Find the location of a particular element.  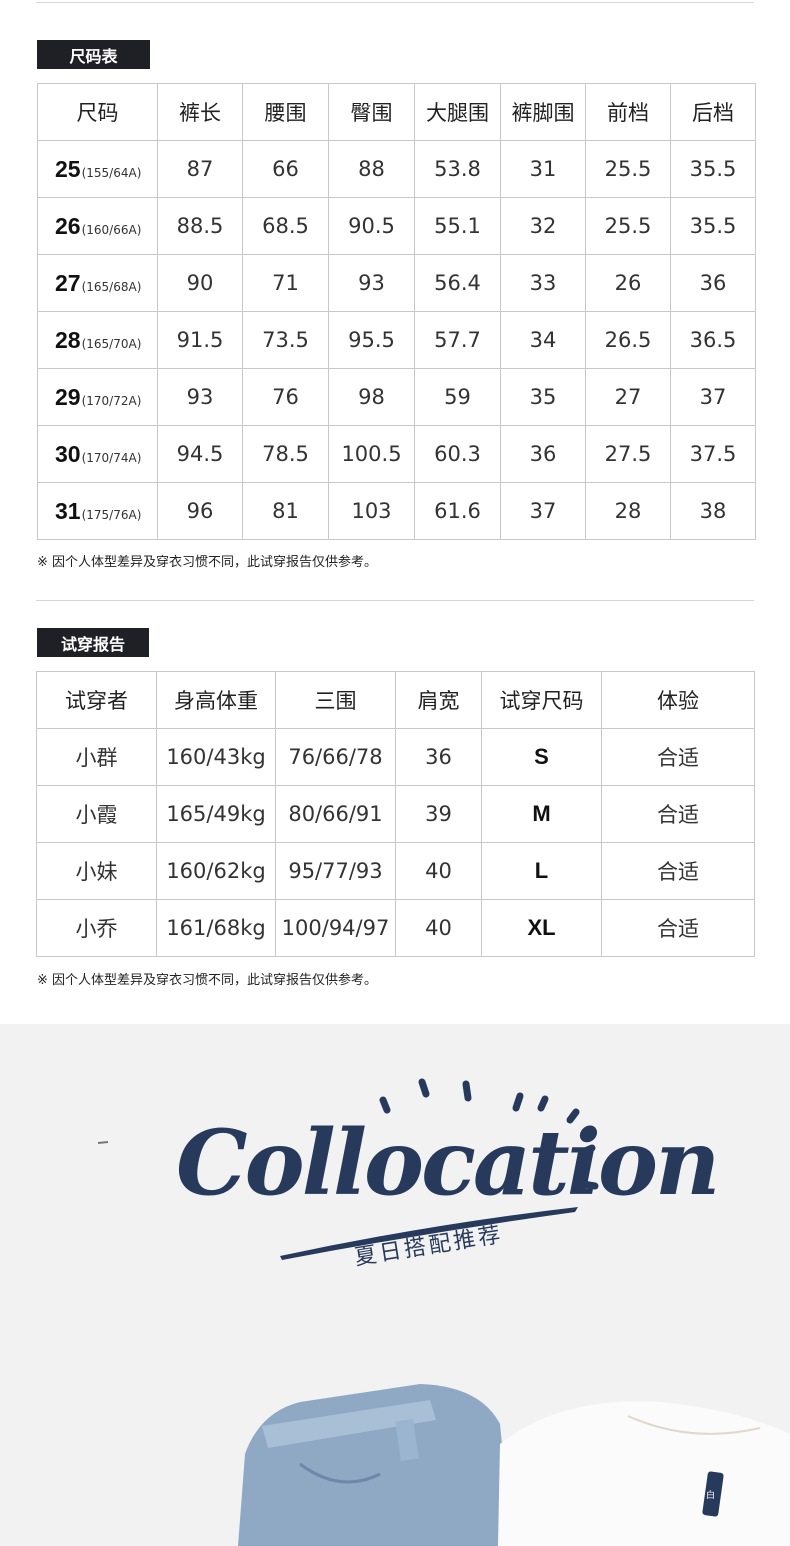

waist-value: 81 is located at coordinates (285, 511).